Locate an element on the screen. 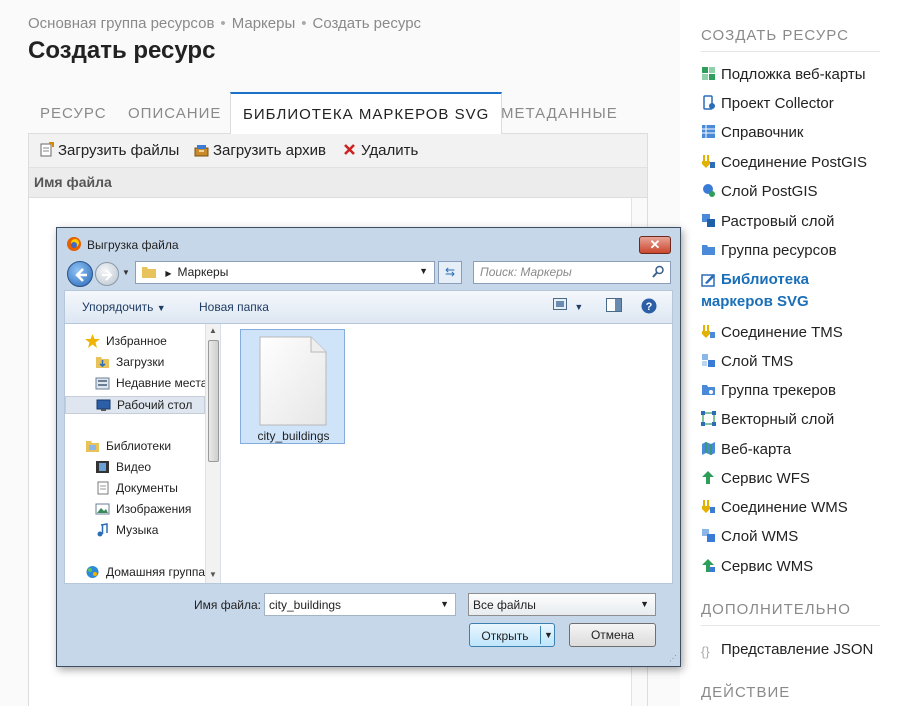 The height and width of the screenshot is (706, 904). desktop-icon is located at coordinates (103, 405).